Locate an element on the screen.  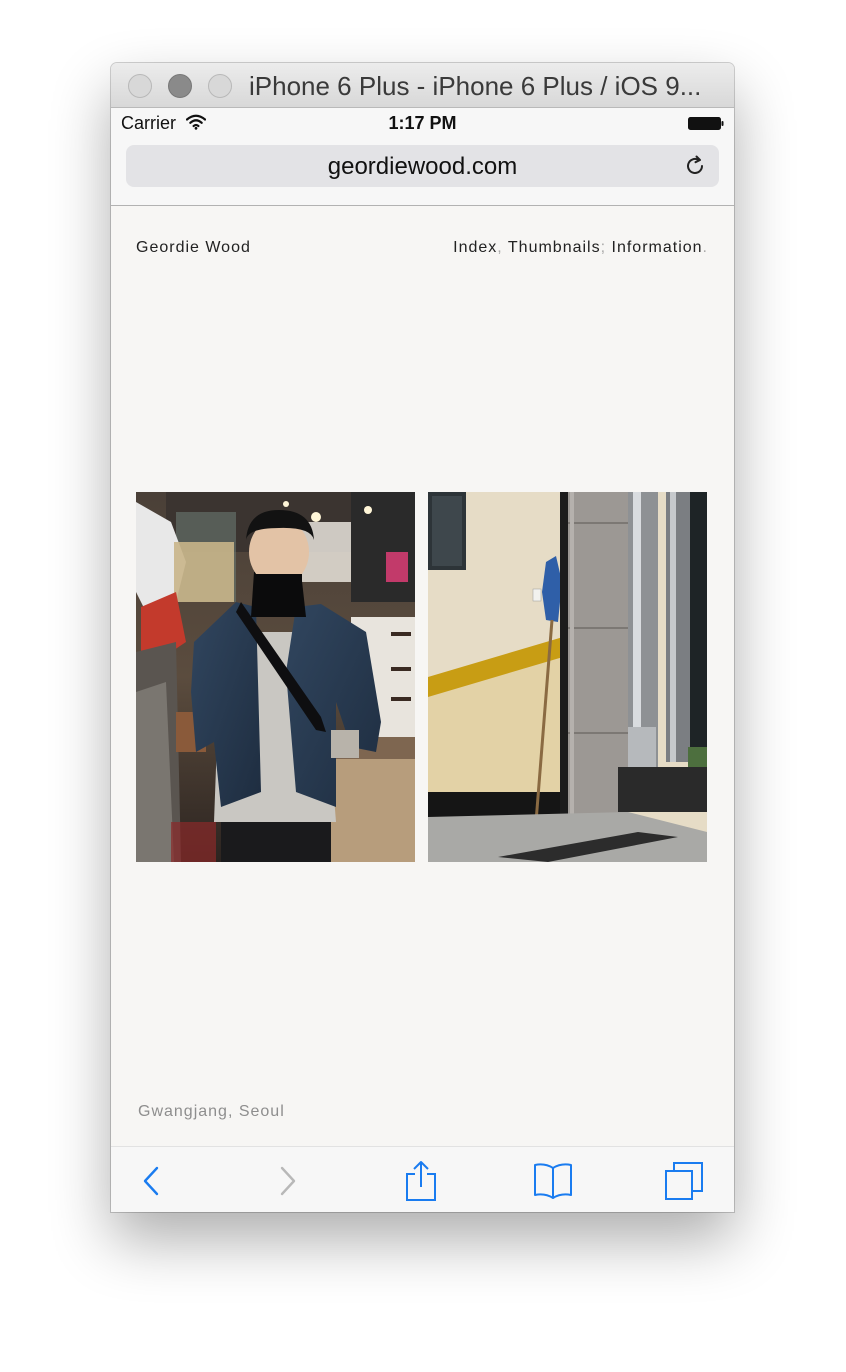
chevron-right-icon is located at coordinates (288, 1181).